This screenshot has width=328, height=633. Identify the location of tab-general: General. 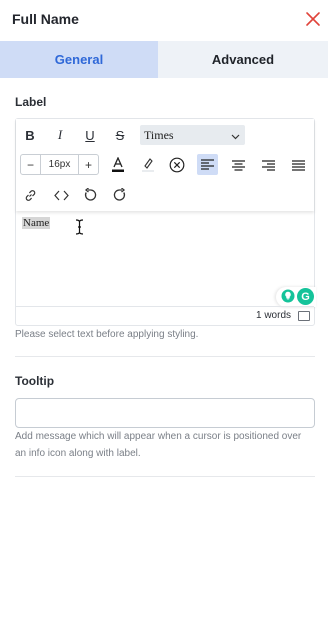
(79, 59).